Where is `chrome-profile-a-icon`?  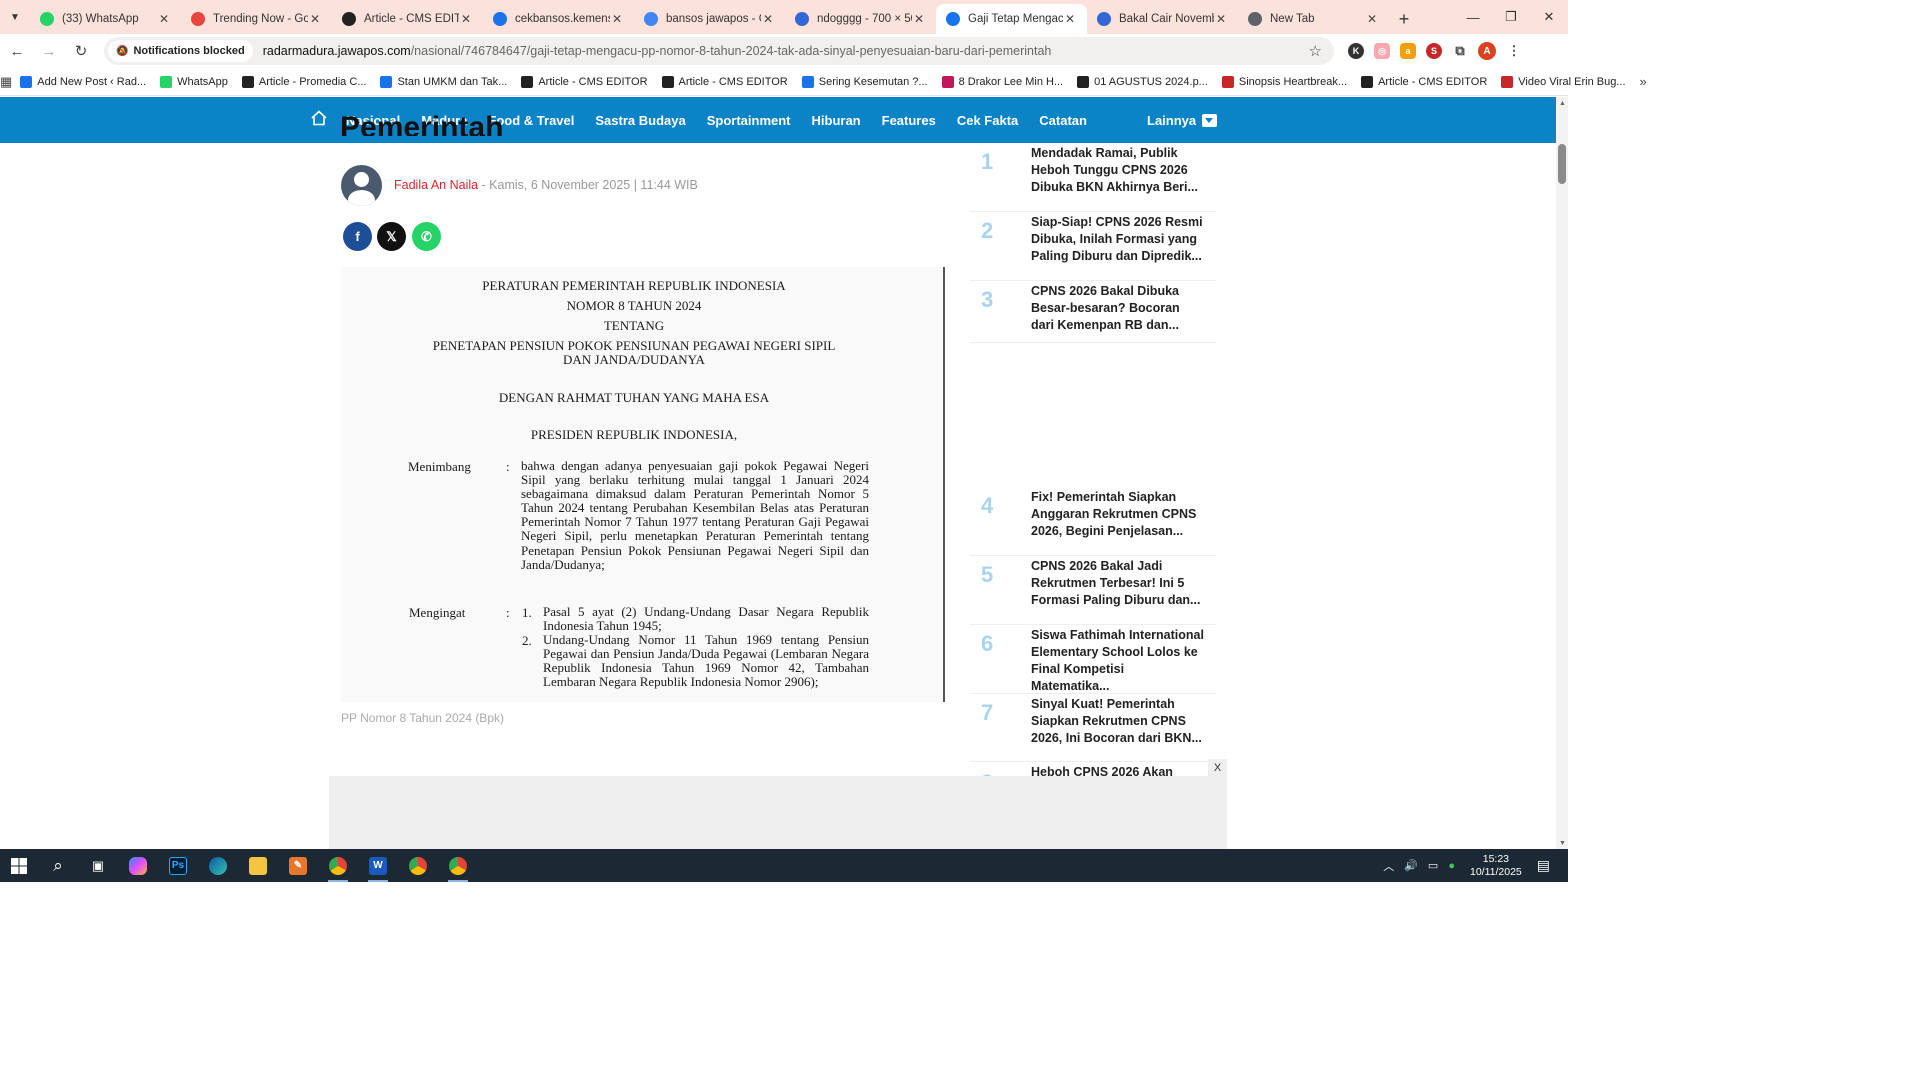 chrome-profile-a-icon is located at coordinates (338, 865).